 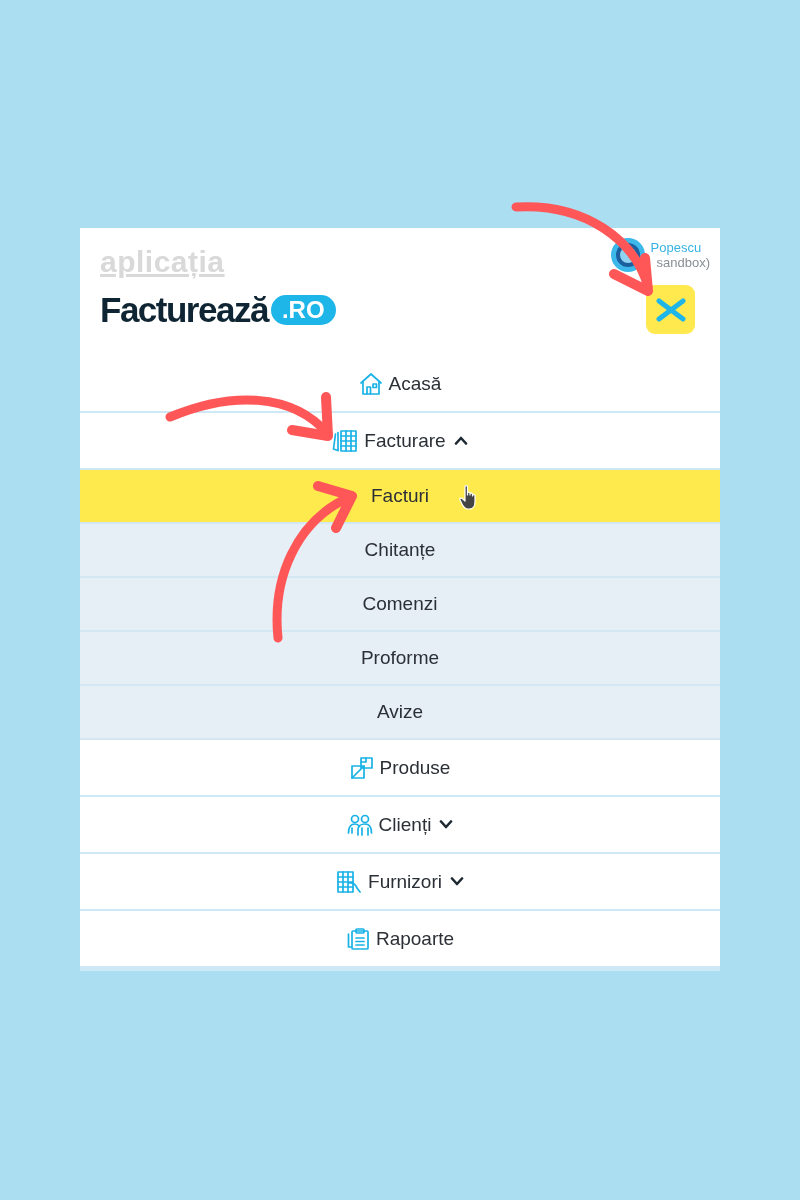 What do you see at coordinates (676, 247) in the screenshot?
I see `user-name: Popescu` at bounding box center [676, 247].